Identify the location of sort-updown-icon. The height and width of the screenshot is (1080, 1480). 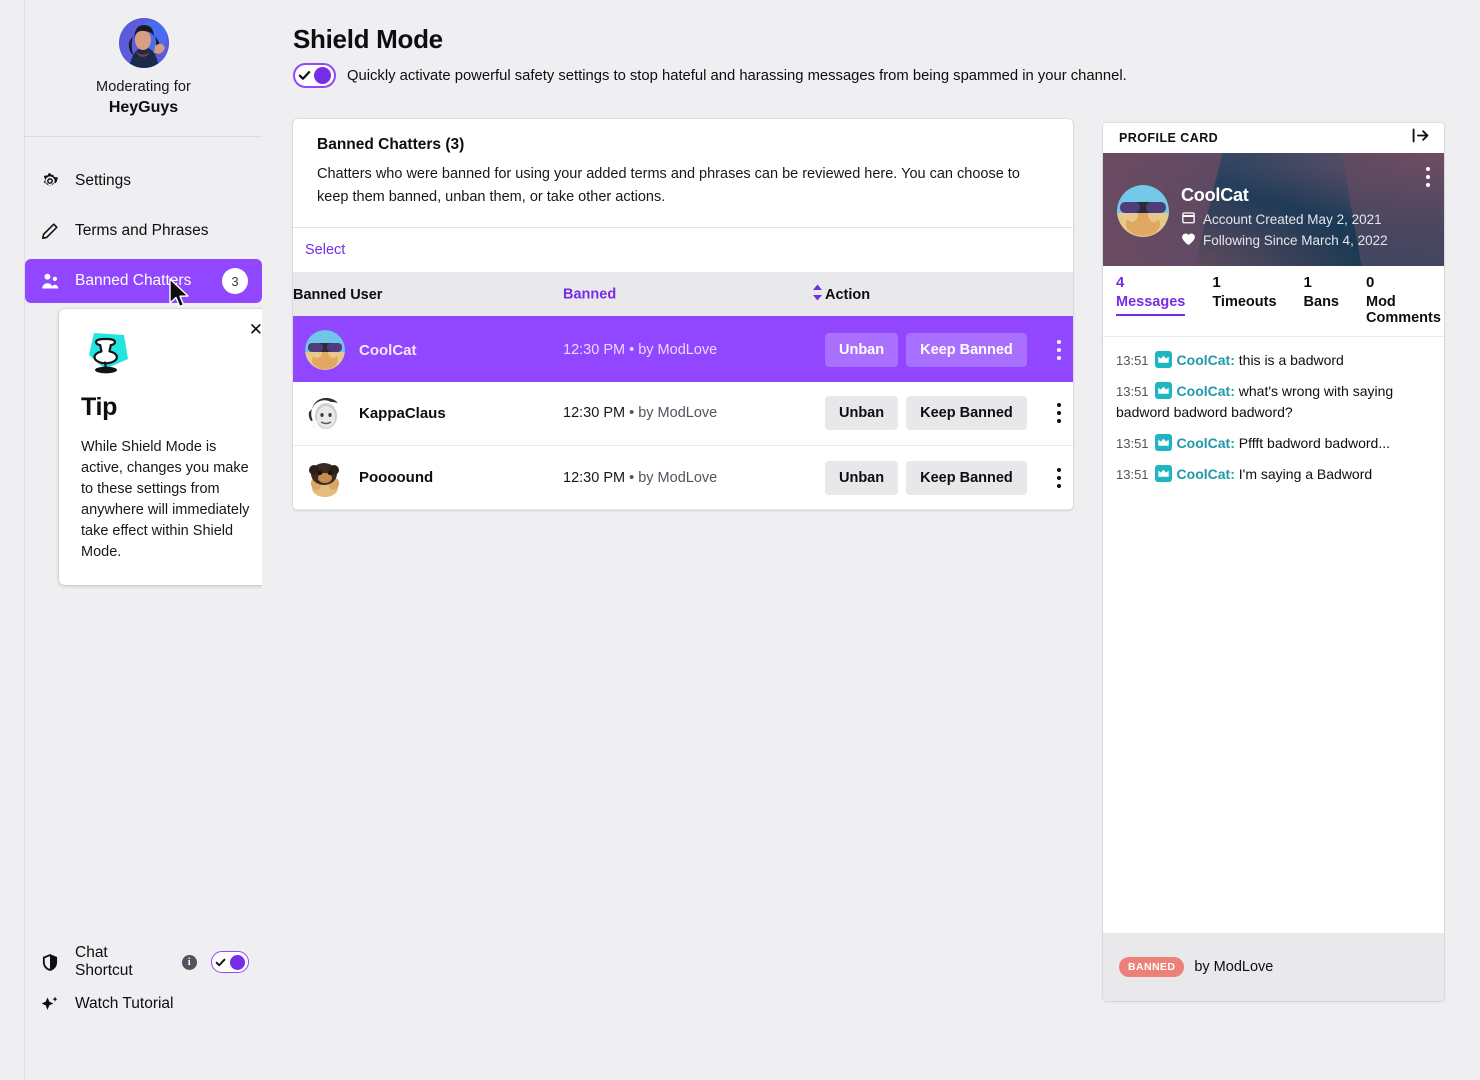
(817, 294).